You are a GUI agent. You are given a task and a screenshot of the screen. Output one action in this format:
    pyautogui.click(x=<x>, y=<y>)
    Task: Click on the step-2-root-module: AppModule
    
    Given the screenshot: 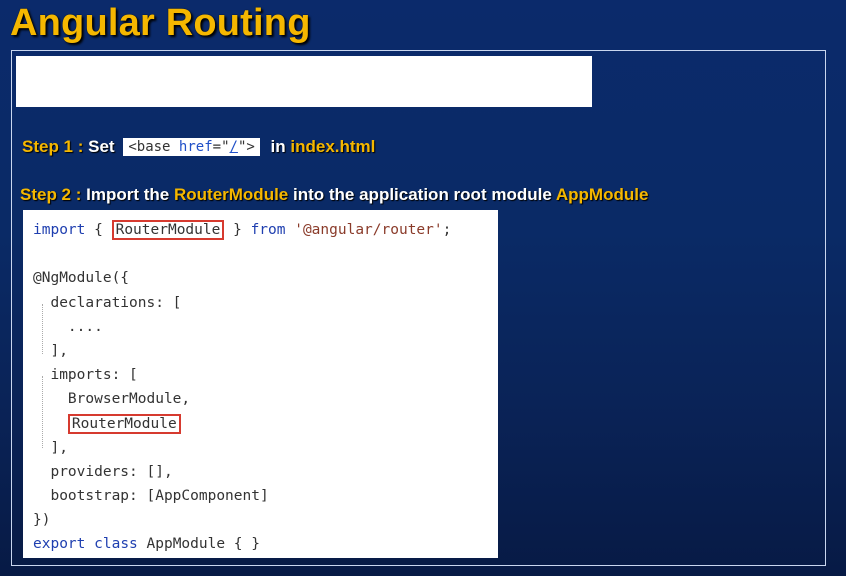 What is the action you would take?
    pyautogui.click(x=602, y=194)
    